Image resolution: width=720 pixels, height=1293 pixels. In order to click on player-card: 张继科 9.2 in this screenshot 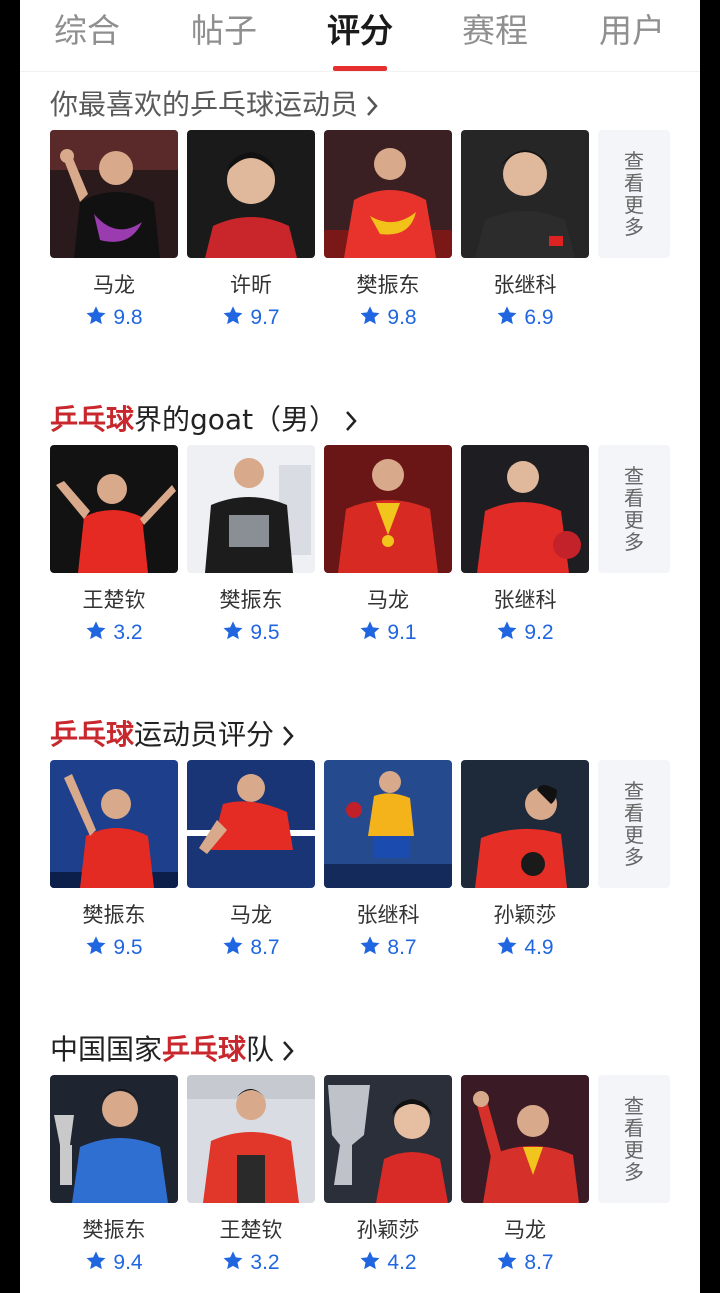, I will do `click(525, 547)`.